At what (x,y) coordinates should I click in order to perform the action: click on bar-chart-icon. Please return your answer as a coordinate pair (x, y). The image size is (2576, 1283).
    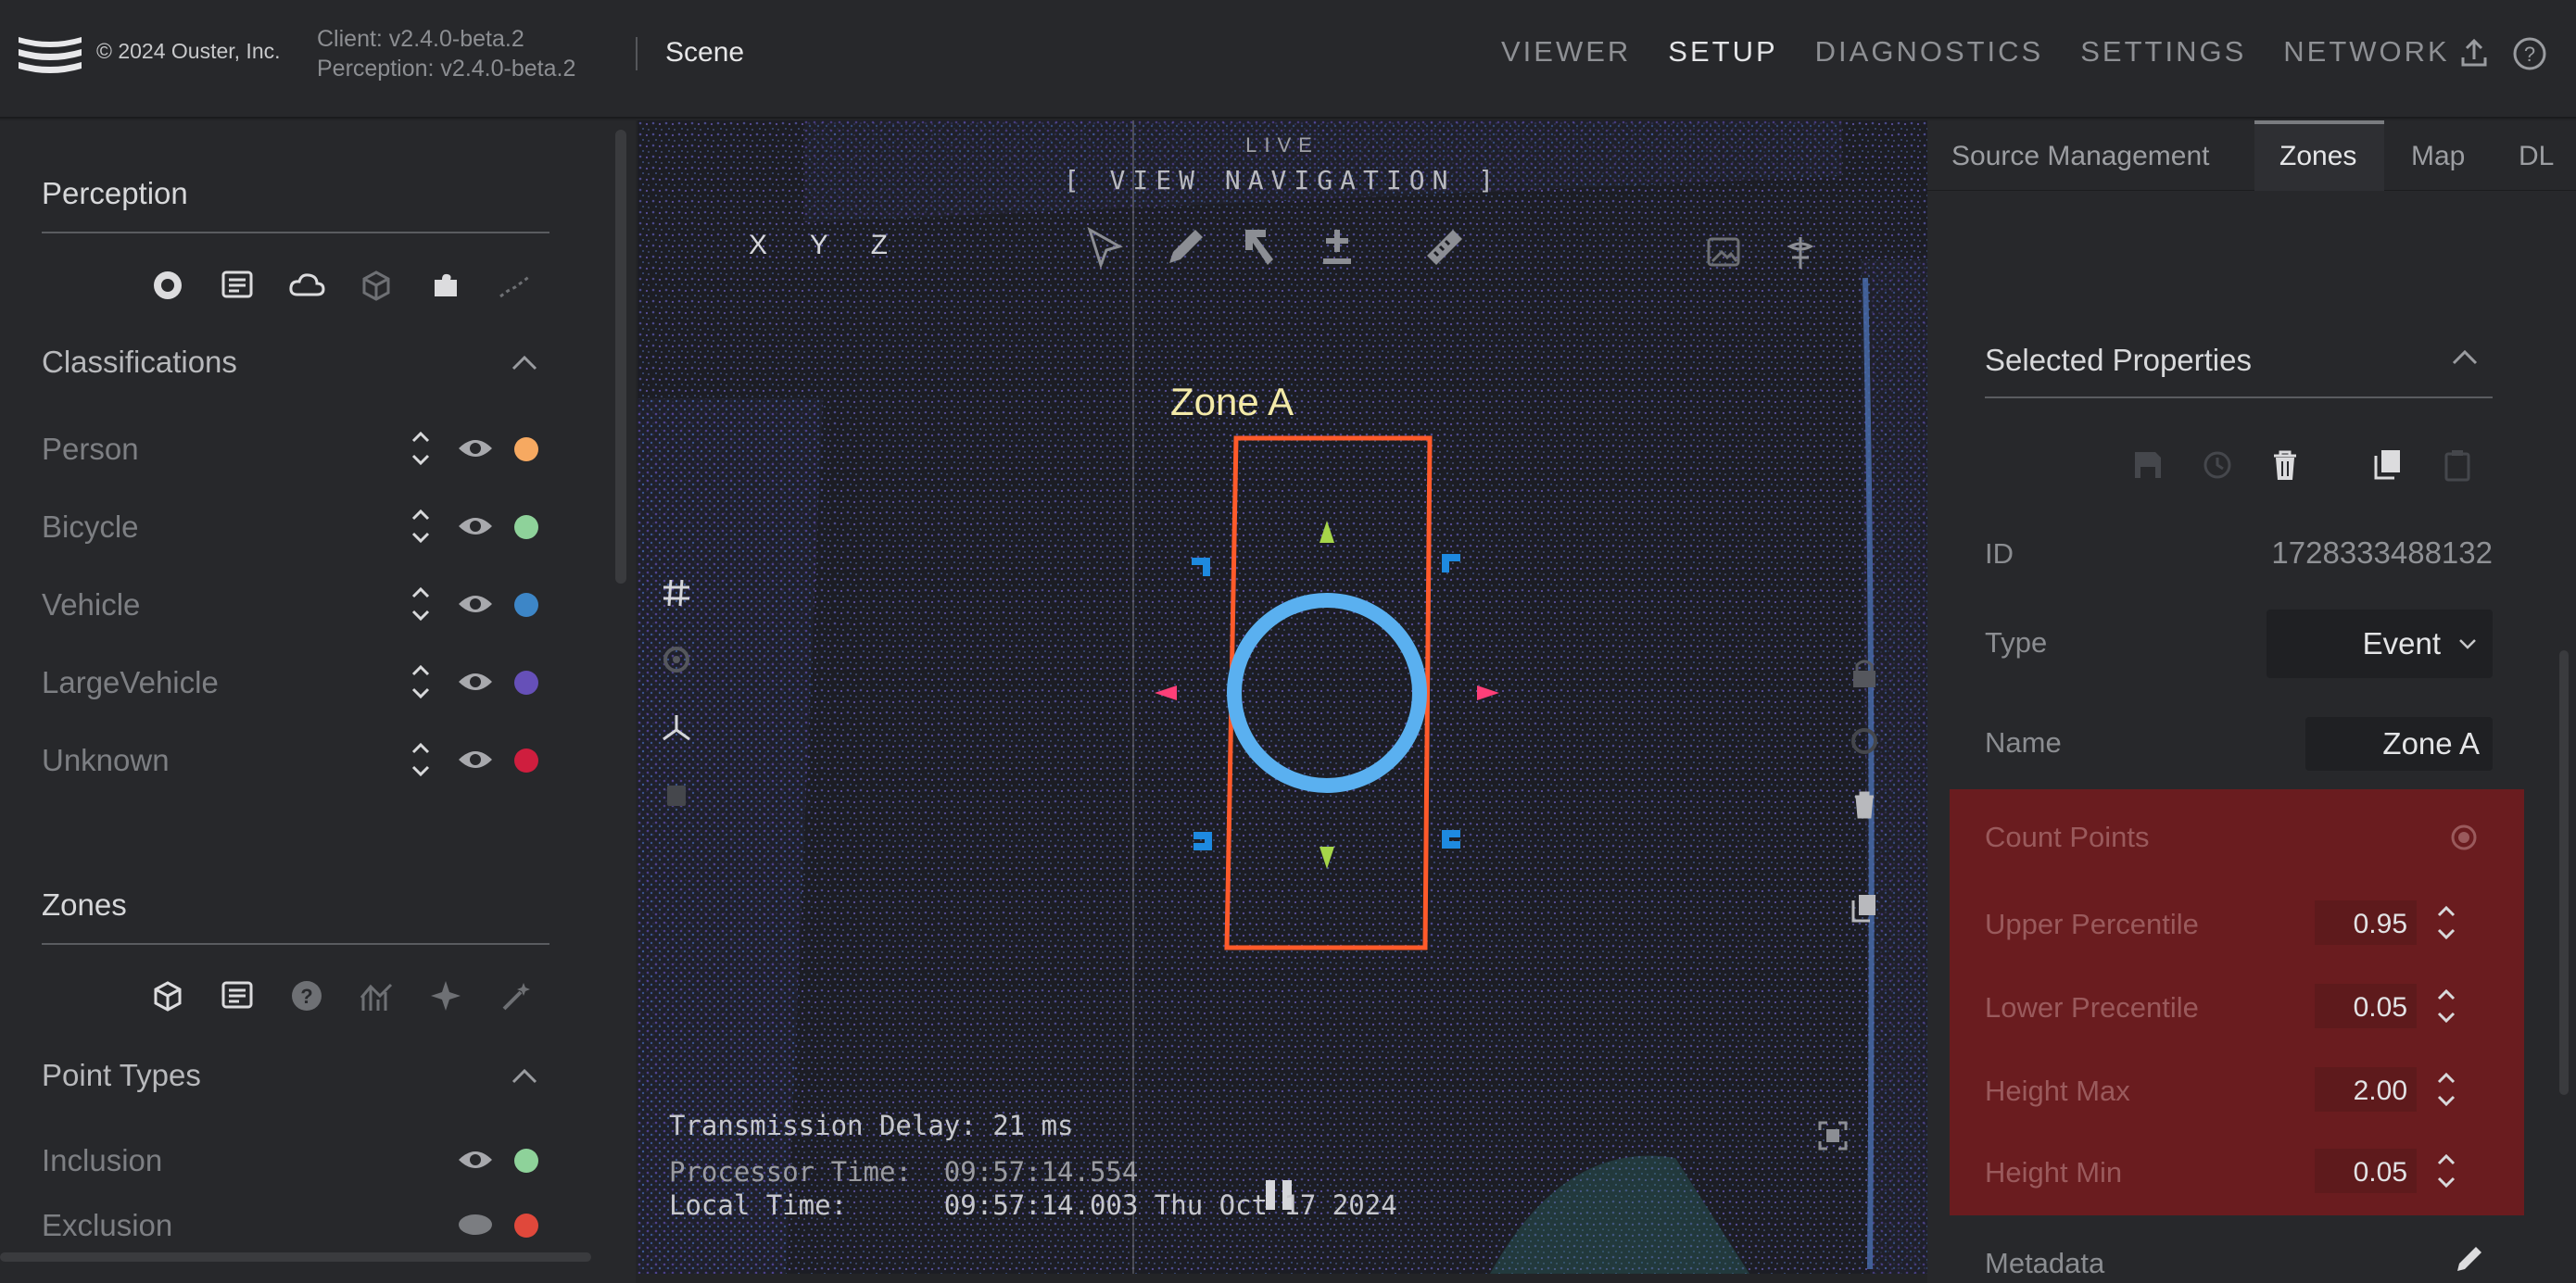
    Looking at the image, I should click on (375, 995).